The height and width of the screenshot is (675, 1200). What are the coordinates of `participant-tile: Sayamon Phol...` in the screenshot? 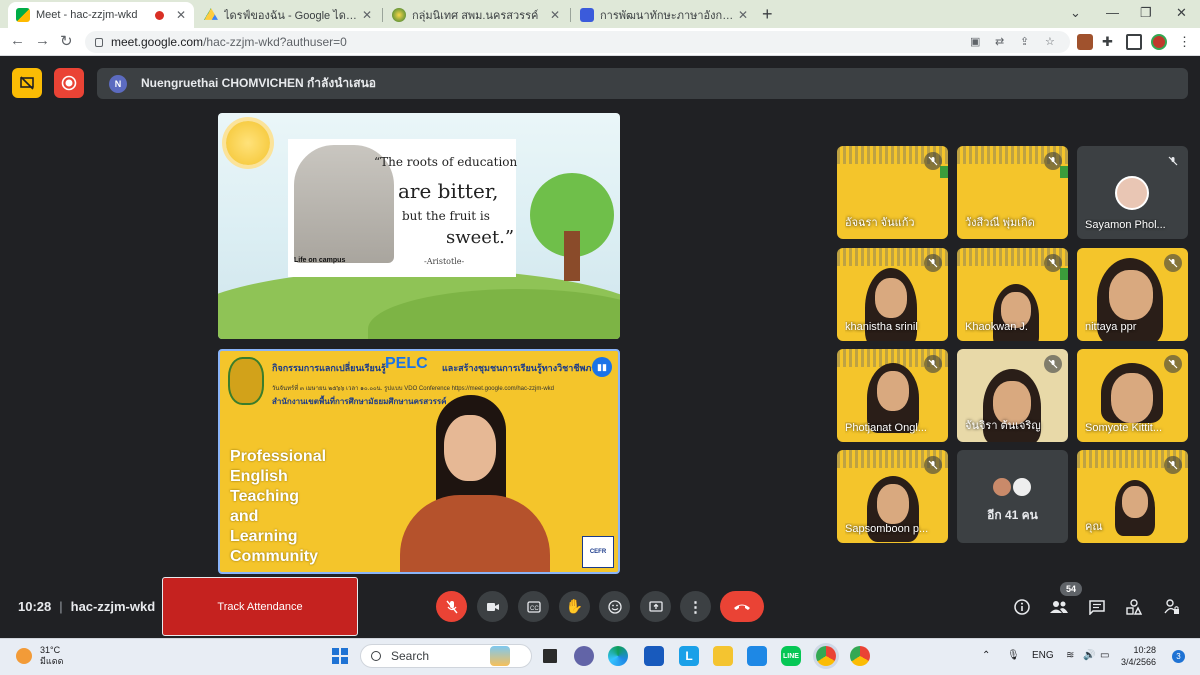 It's located at (1132, 192).